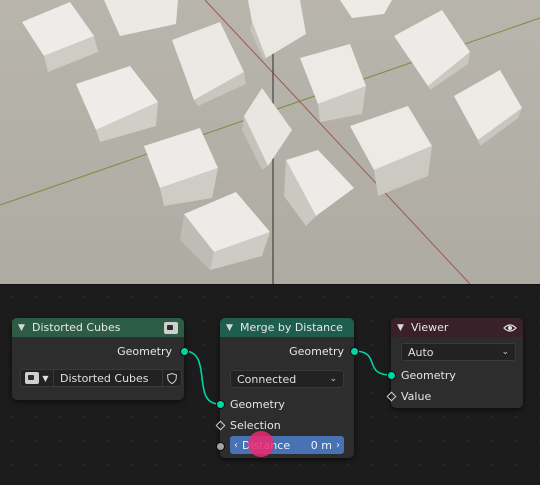  What do you see at coordinates (255, 425) in the screenshot?
I see `input-selection-label: Selection` at bounding box center [255, 425].